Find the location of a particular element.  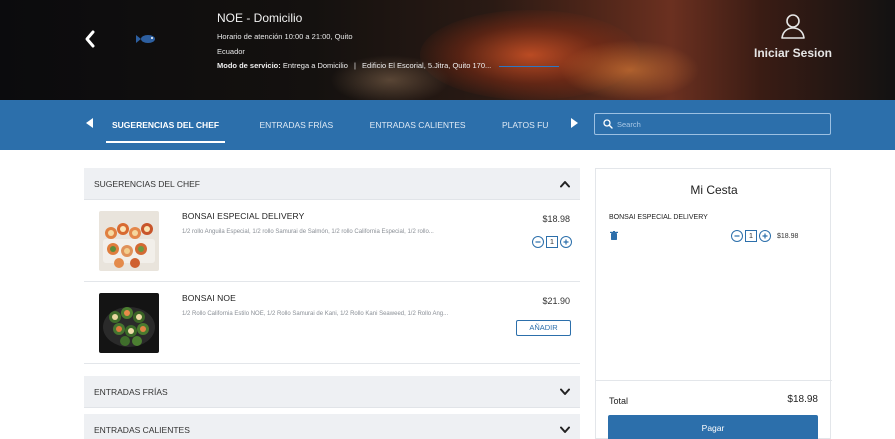

tab-sugerencias-del-chef: SUGERENCIAS DEL CHEF is located at coordinates (165, 125).